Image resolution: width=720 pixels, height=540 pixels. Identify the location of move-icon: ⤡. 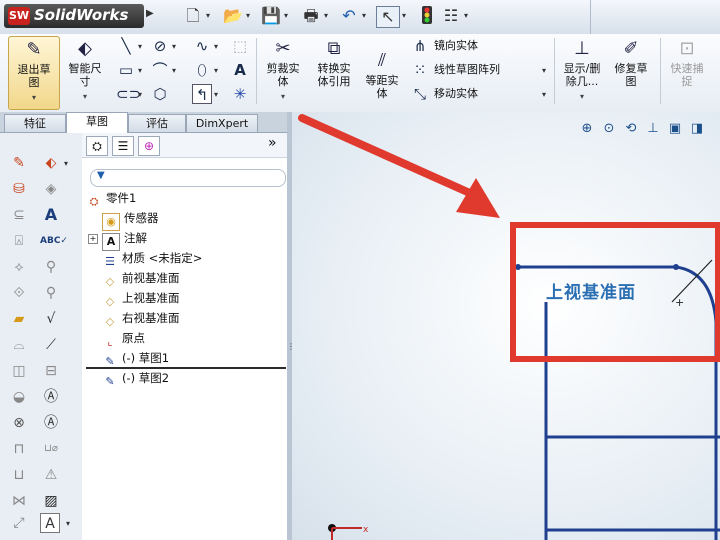
(420, 94).